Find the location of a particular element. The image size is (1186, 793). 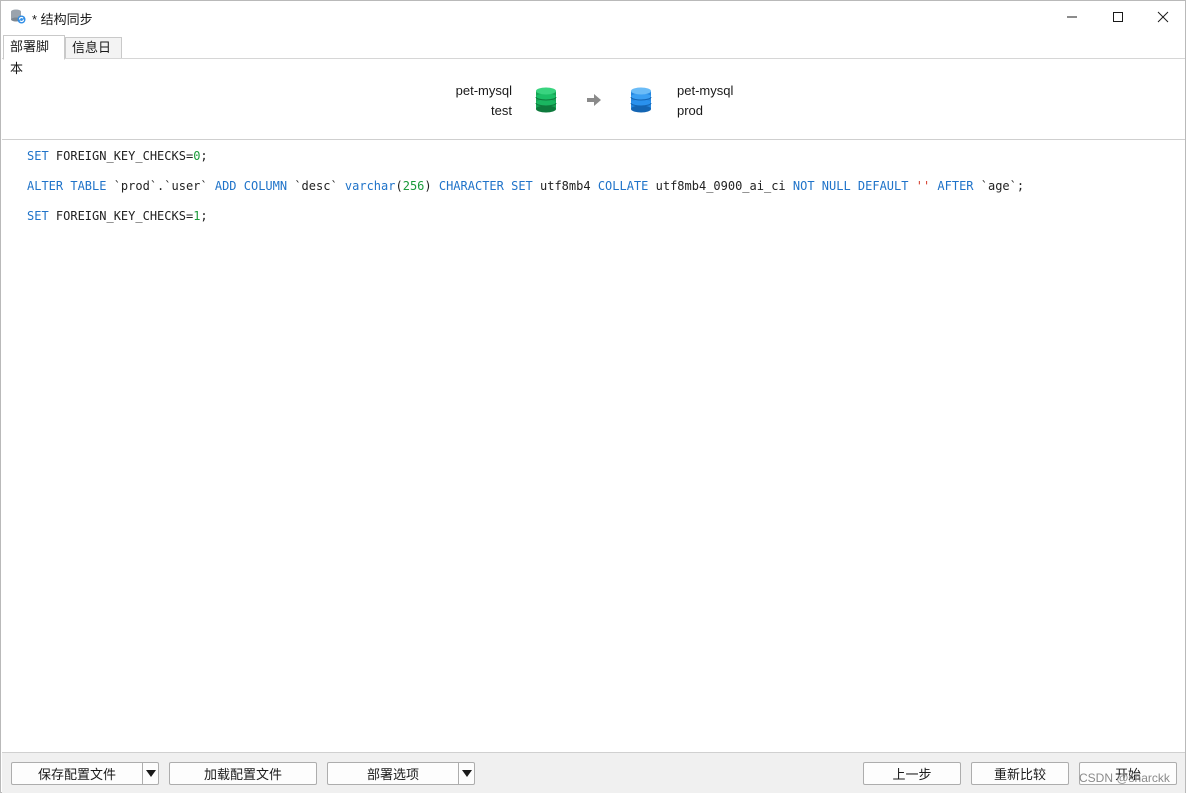

load-config-button: 加载配置文件 is located at coordinates (243, 773).